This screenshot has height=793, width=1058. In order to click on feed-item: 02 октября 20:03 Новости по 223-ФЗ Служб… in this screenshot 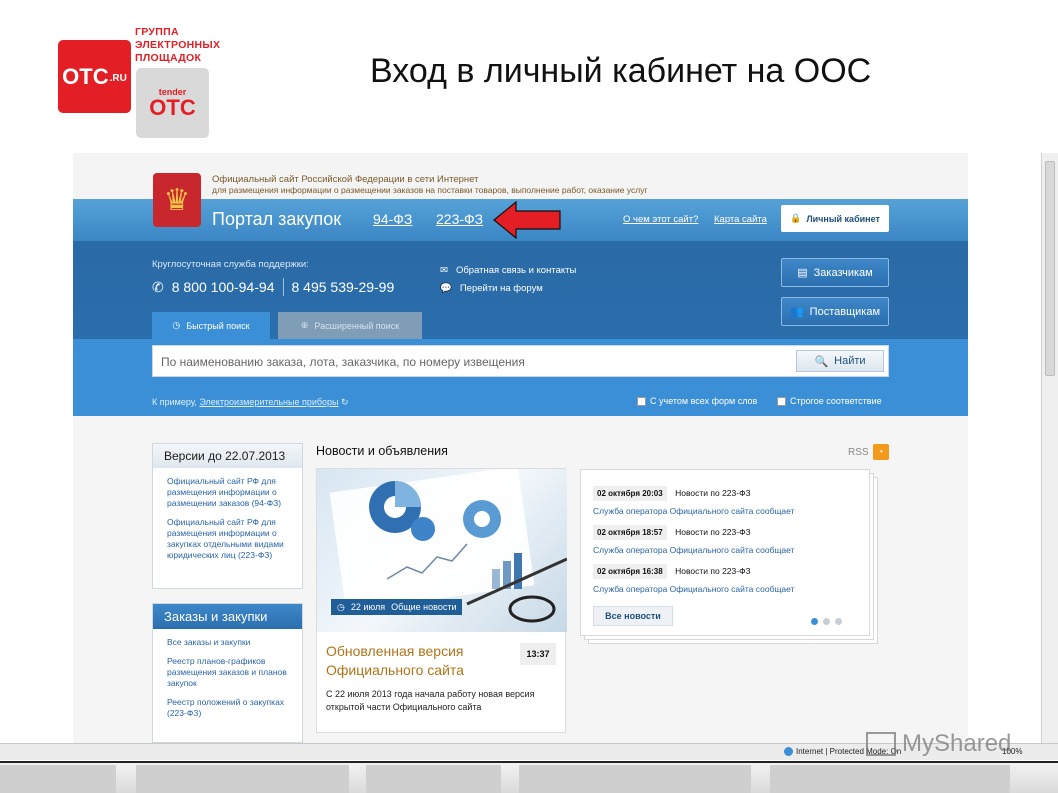, I will do `click(694, 499)`.